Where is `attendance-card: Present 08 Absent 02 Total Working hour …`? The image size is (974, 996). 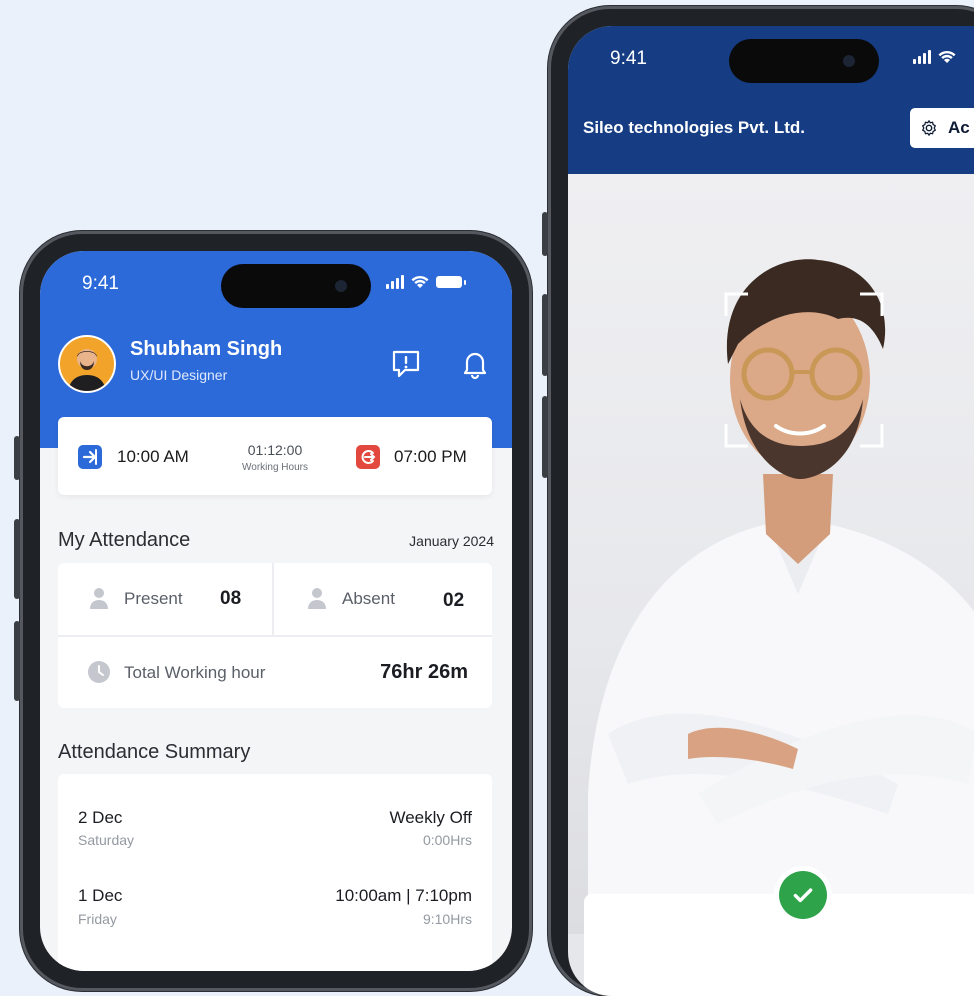 attendance-card: Present 08 Absent 02 Total Working hour … is located at coordinates (275, 635).